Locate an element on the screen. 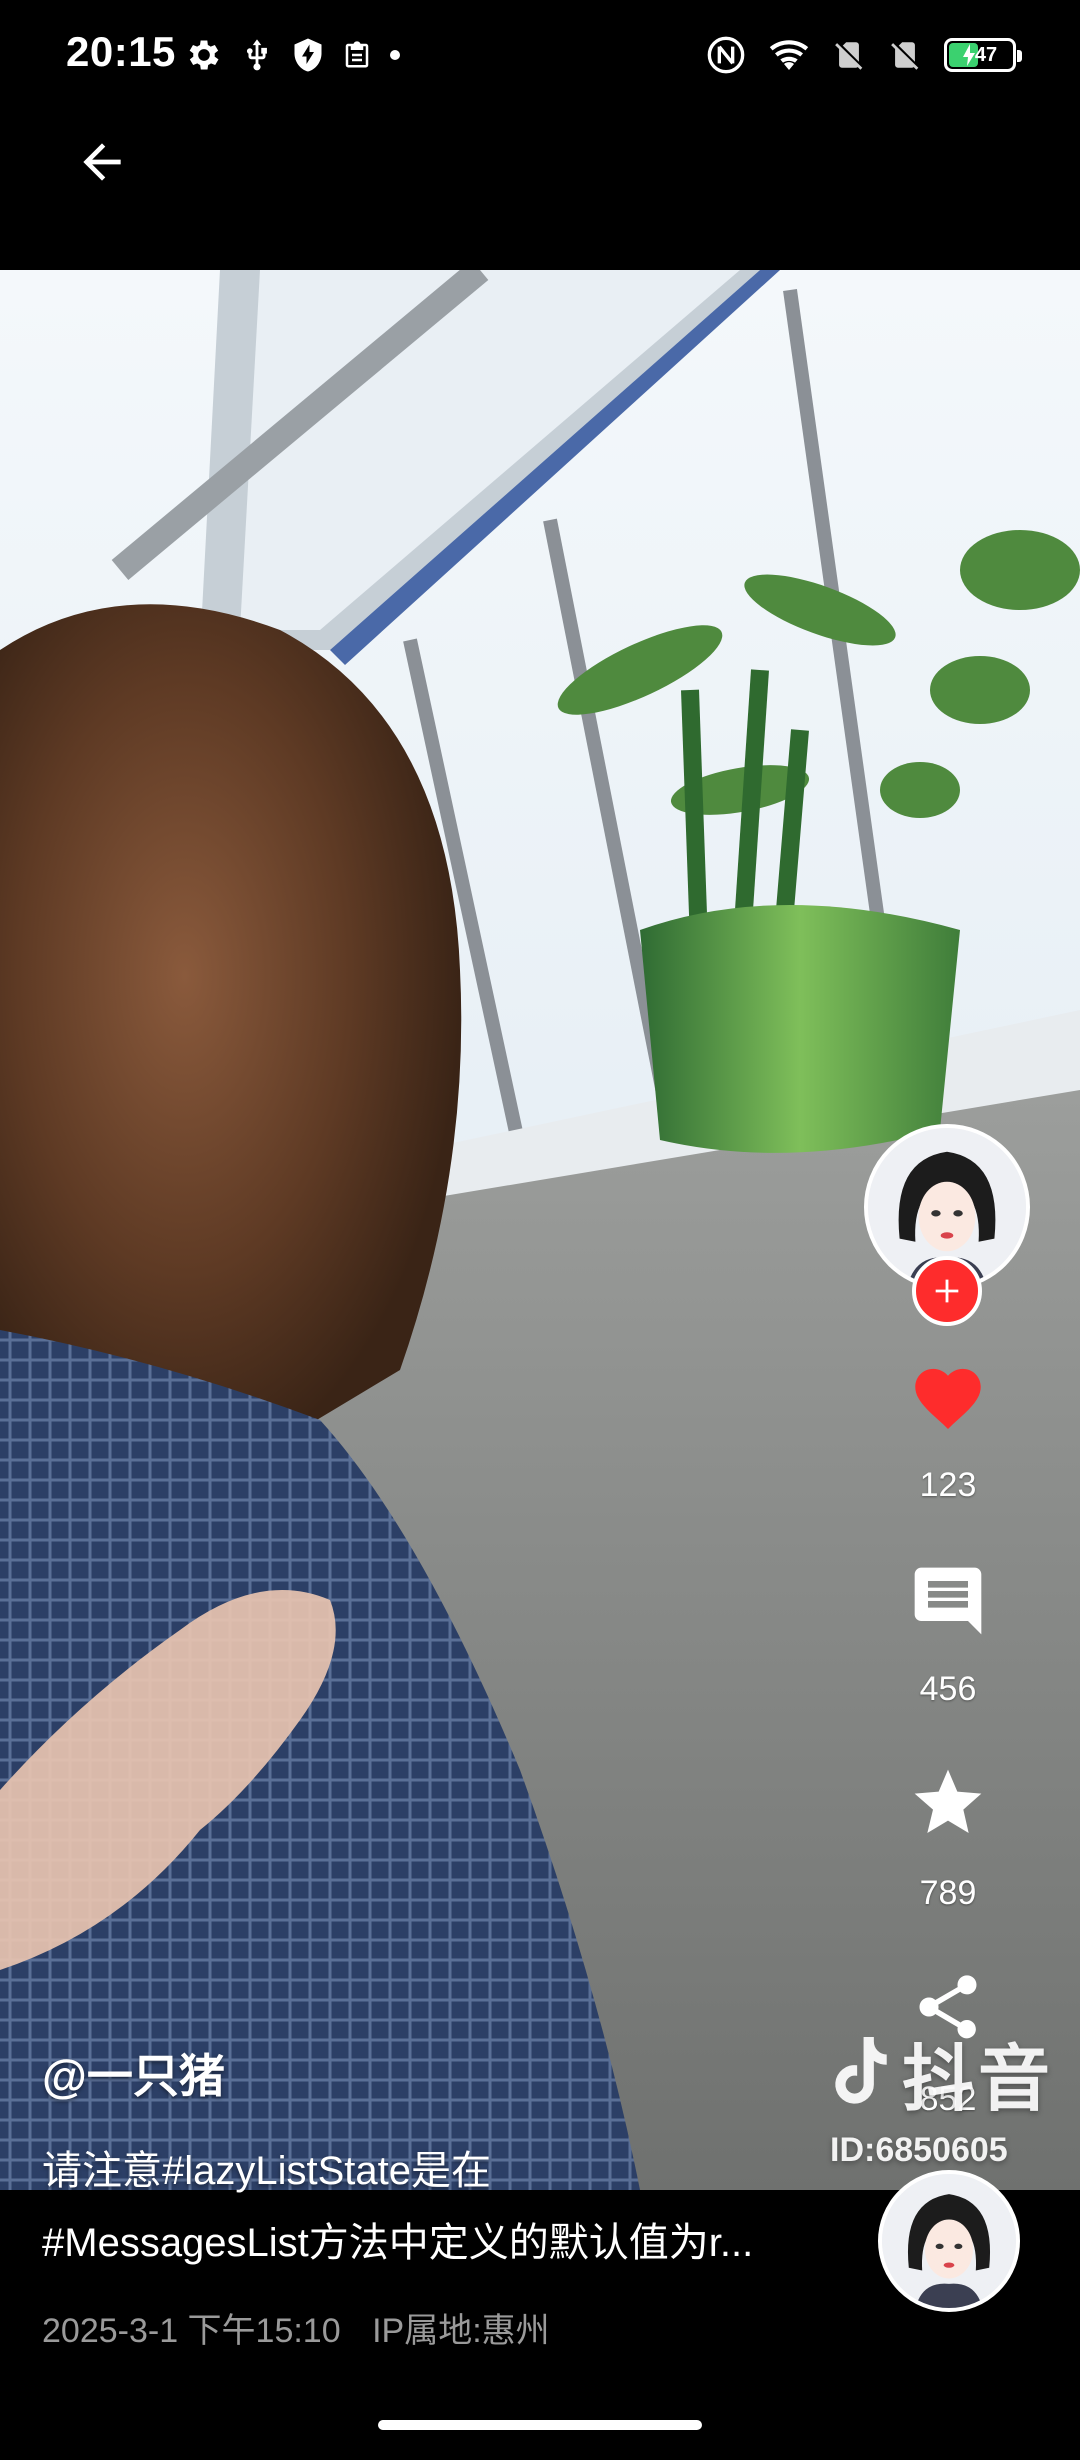  battery-level: 47 is located at coordinates (980, 55).